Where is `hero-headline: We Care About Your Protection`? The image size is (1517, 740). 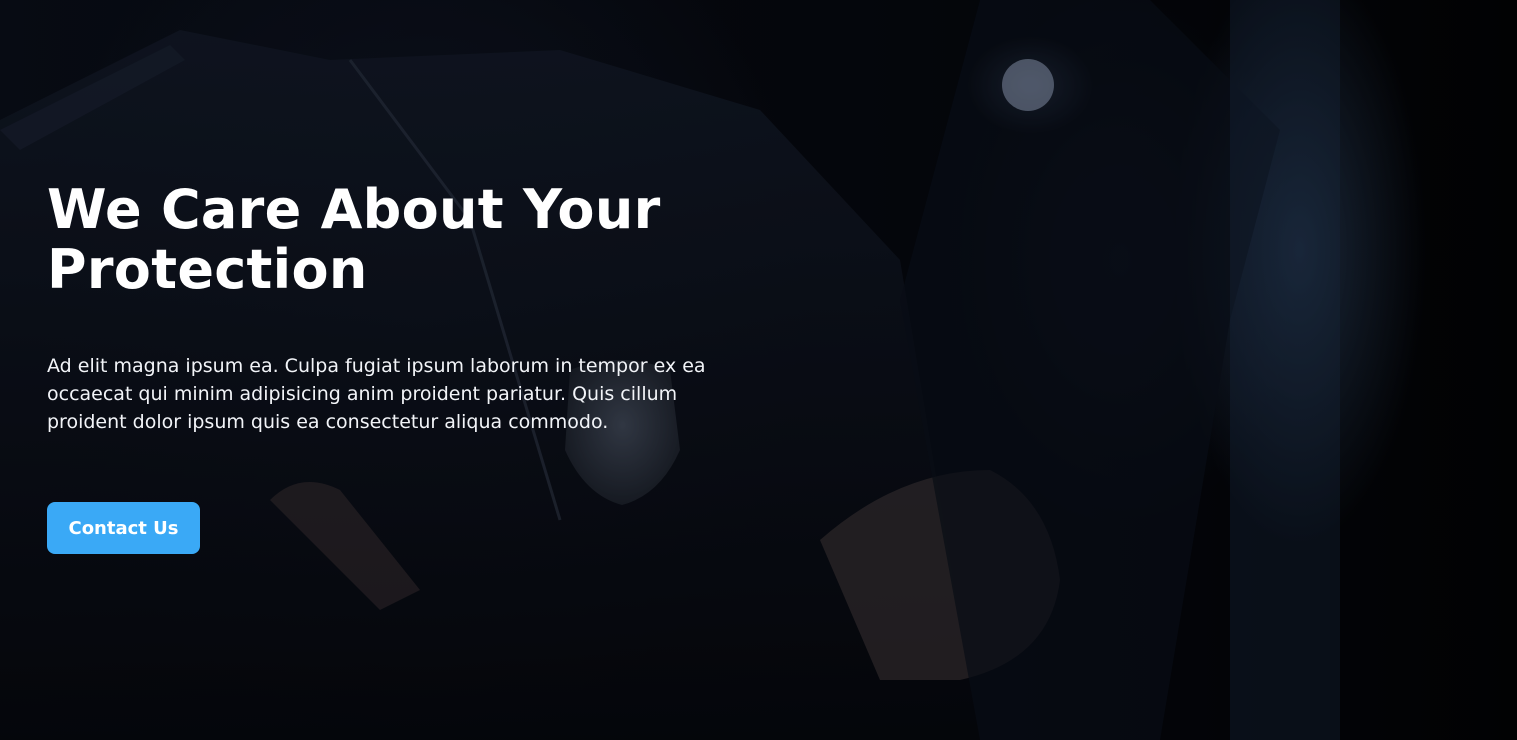
hero-headline: We Care About Your Protection is located at coordinates (407, 240).